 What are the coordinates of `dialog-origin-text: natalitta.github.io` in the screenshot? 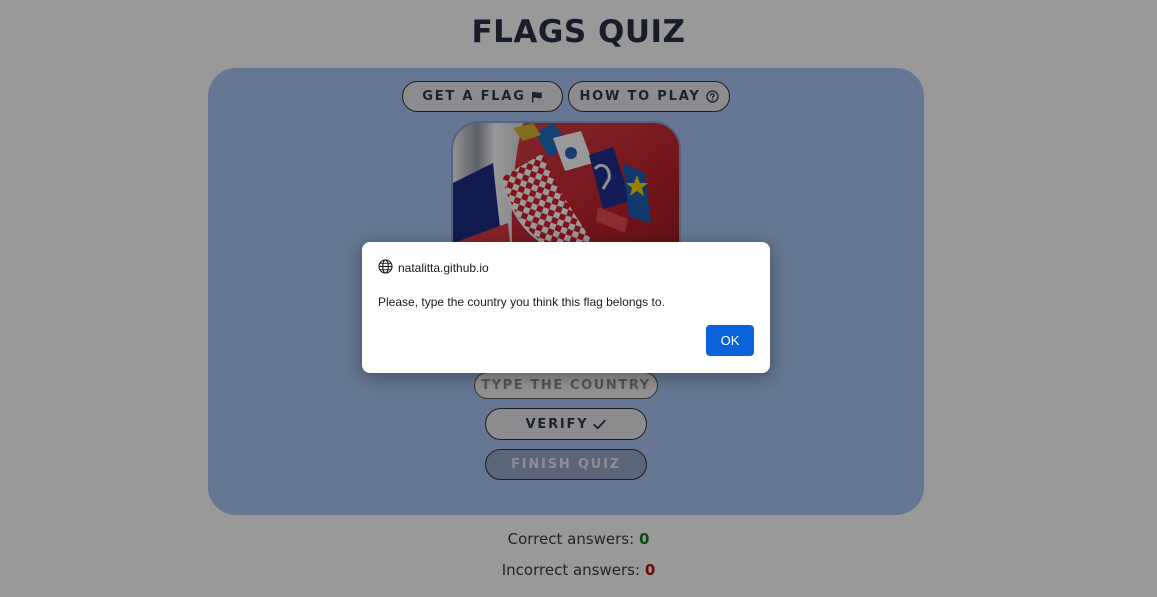 It's located at (443, 268).